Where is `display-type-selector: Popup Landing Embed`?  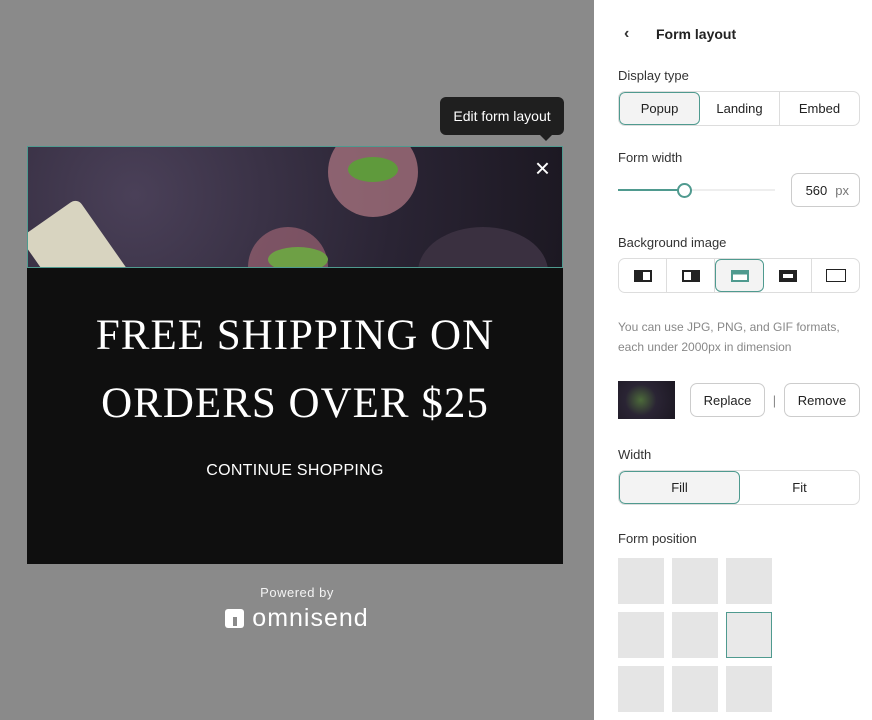 display-type-selector: Popup Landing Embed is located at coordinates (739, 108).